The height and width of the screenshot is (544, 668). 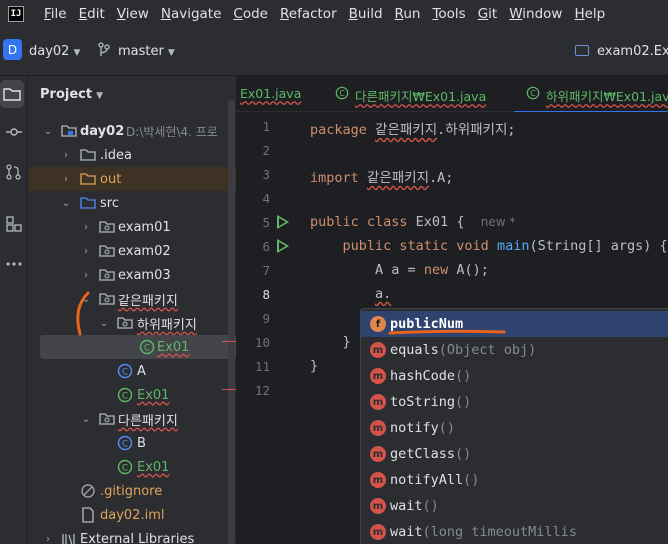 I want to click on project-tool-icon, so click(x=12, y=94).